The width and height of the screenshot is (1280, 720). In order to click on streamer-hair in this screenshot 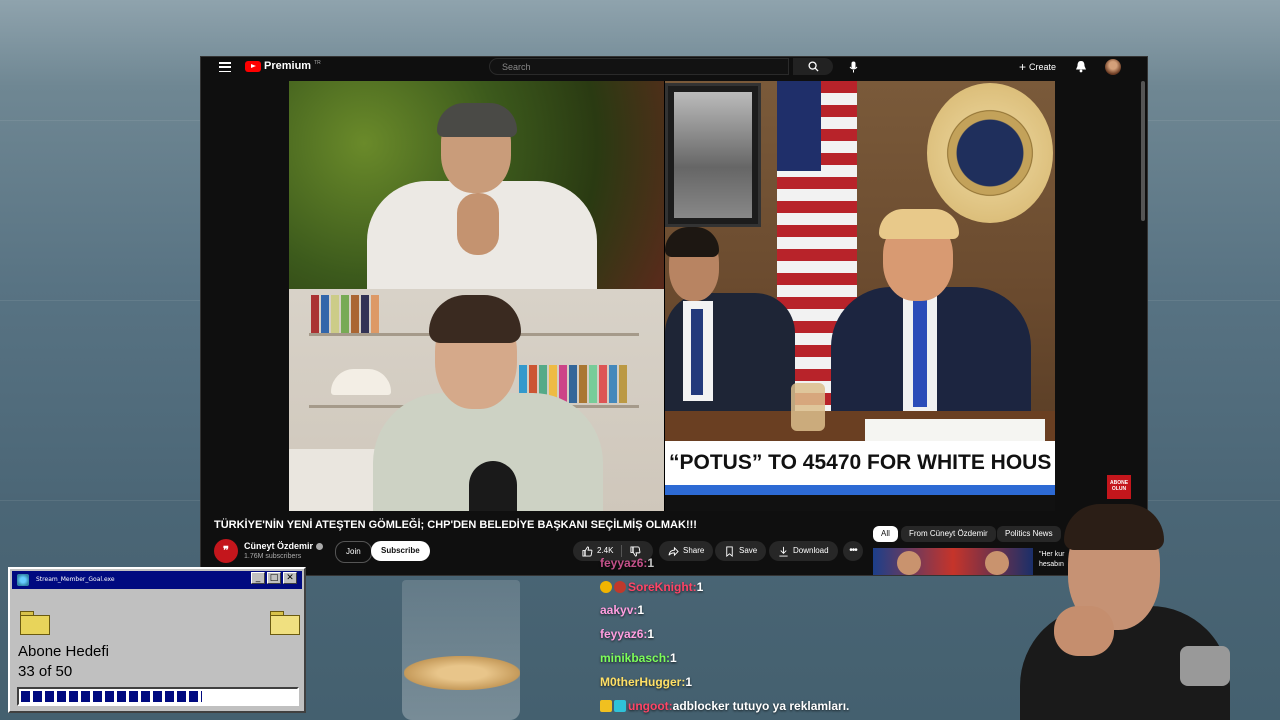, I will do `click(1114, 527)`.